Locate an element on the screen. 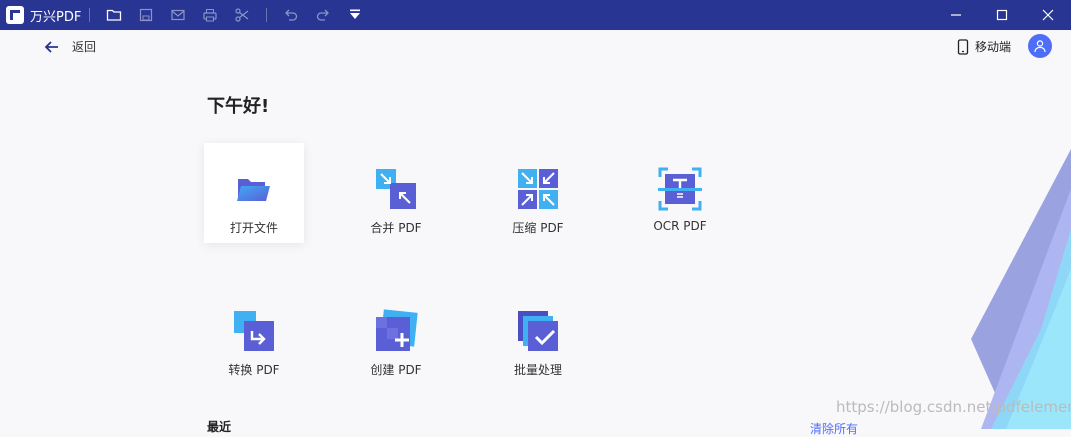 The image size is (1071, 437). tile-batch-process: 批量处理 is located at coordinates (538, 335).